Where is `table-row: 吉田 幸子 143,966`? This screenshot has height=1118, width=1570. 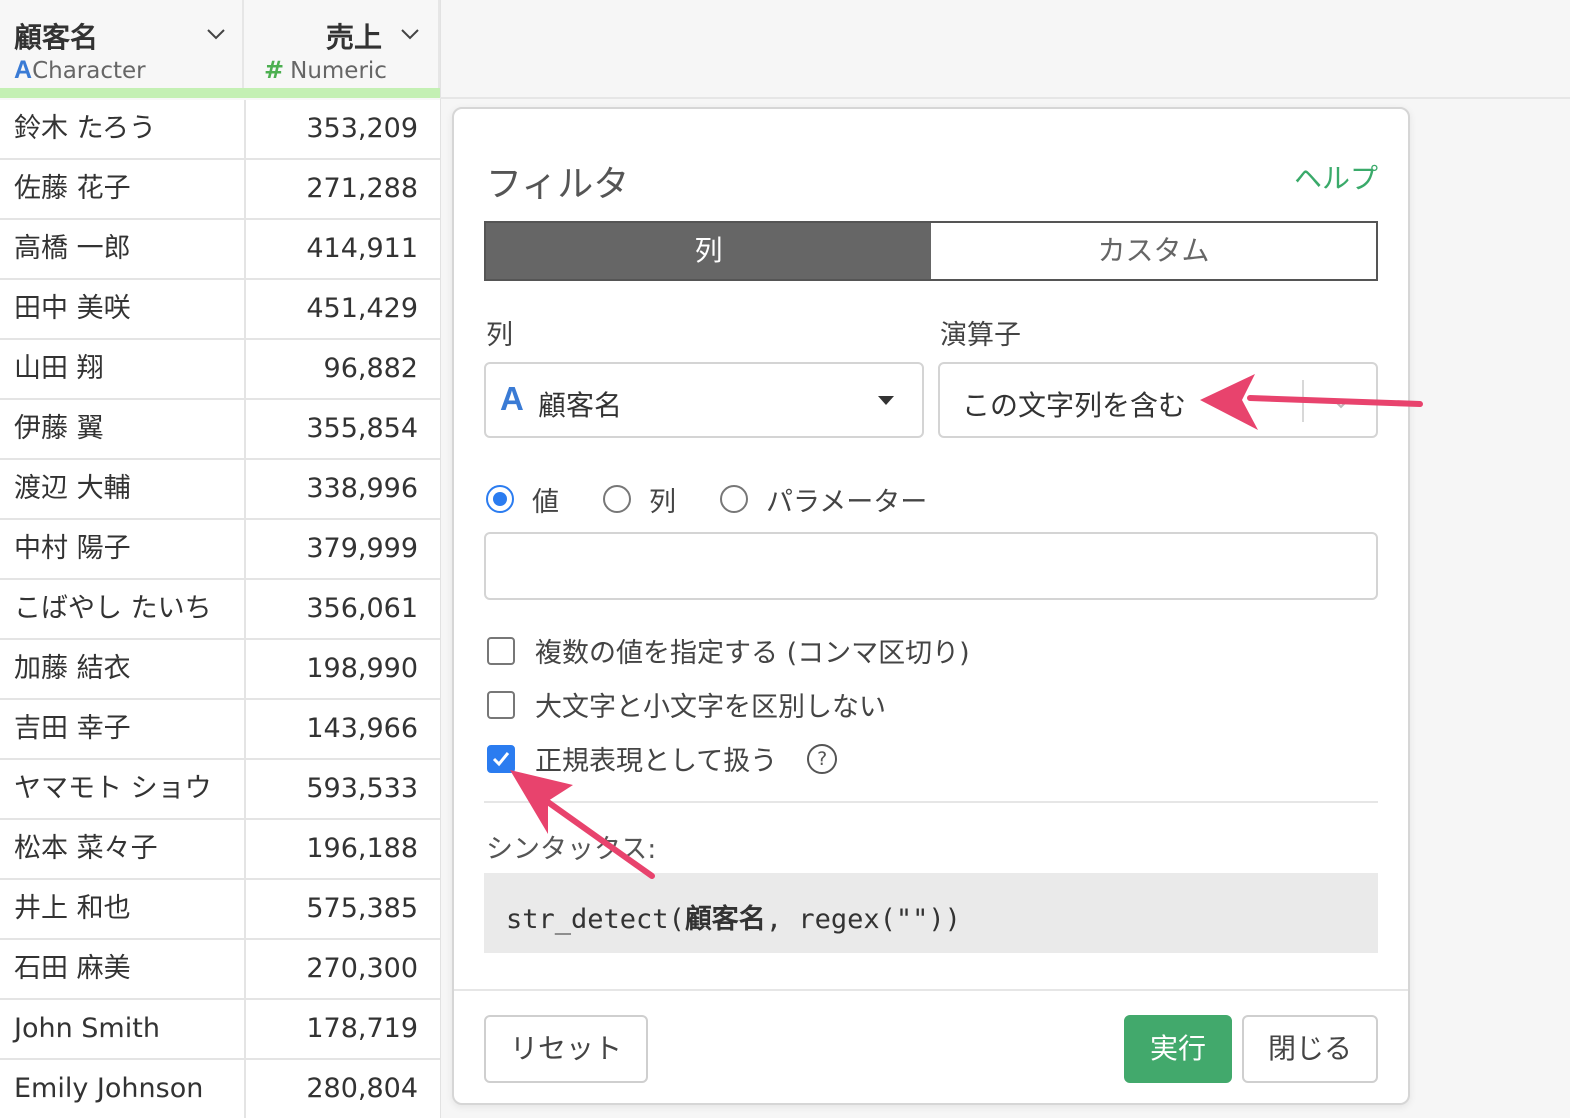 table-row: 吉田 幸子 143,966 is located at coordinates (220, 730).